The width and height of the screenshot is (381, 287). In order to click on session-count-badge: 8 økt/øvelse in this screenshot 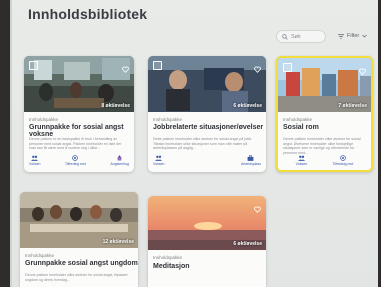, I will do `click(115, 106)`.